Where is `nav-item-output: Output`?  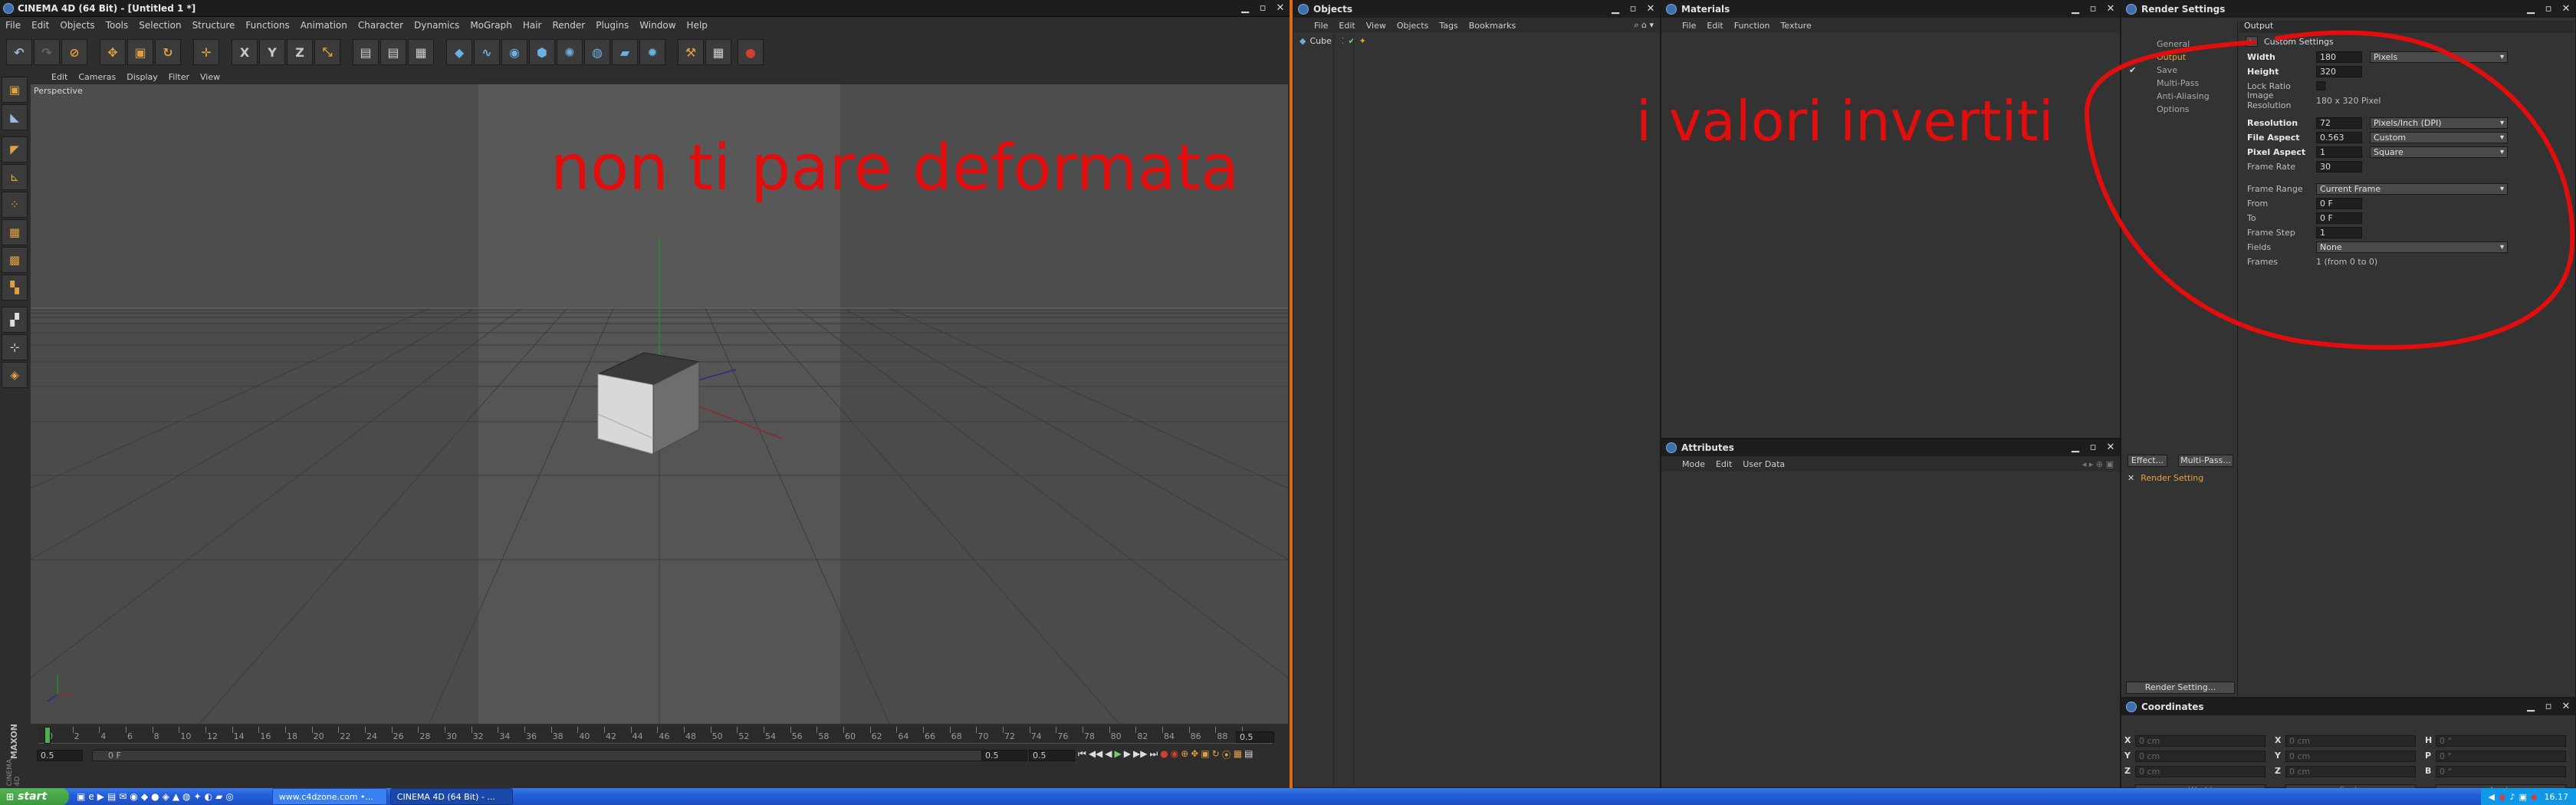 nav-item-output: Output is located at coordinates (2171, 57).